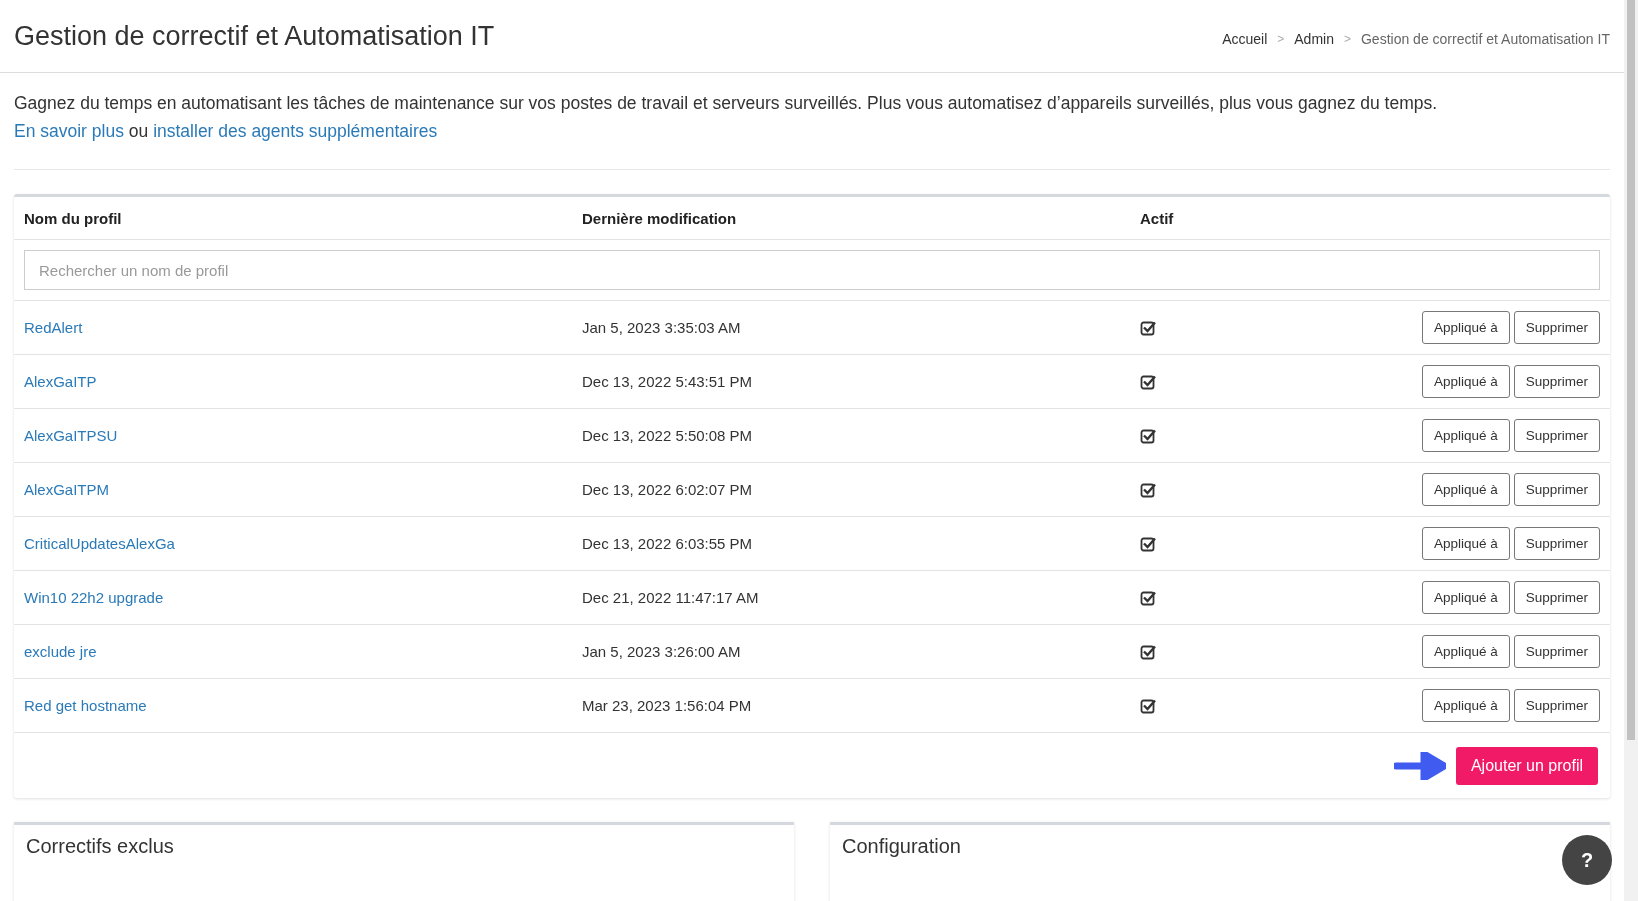  What do you see at coordinates (662, 651) in the screenshot?
I see `modified-date: Jan 5, 2023 3:26:00 AM` at bounding box center [662, 651].